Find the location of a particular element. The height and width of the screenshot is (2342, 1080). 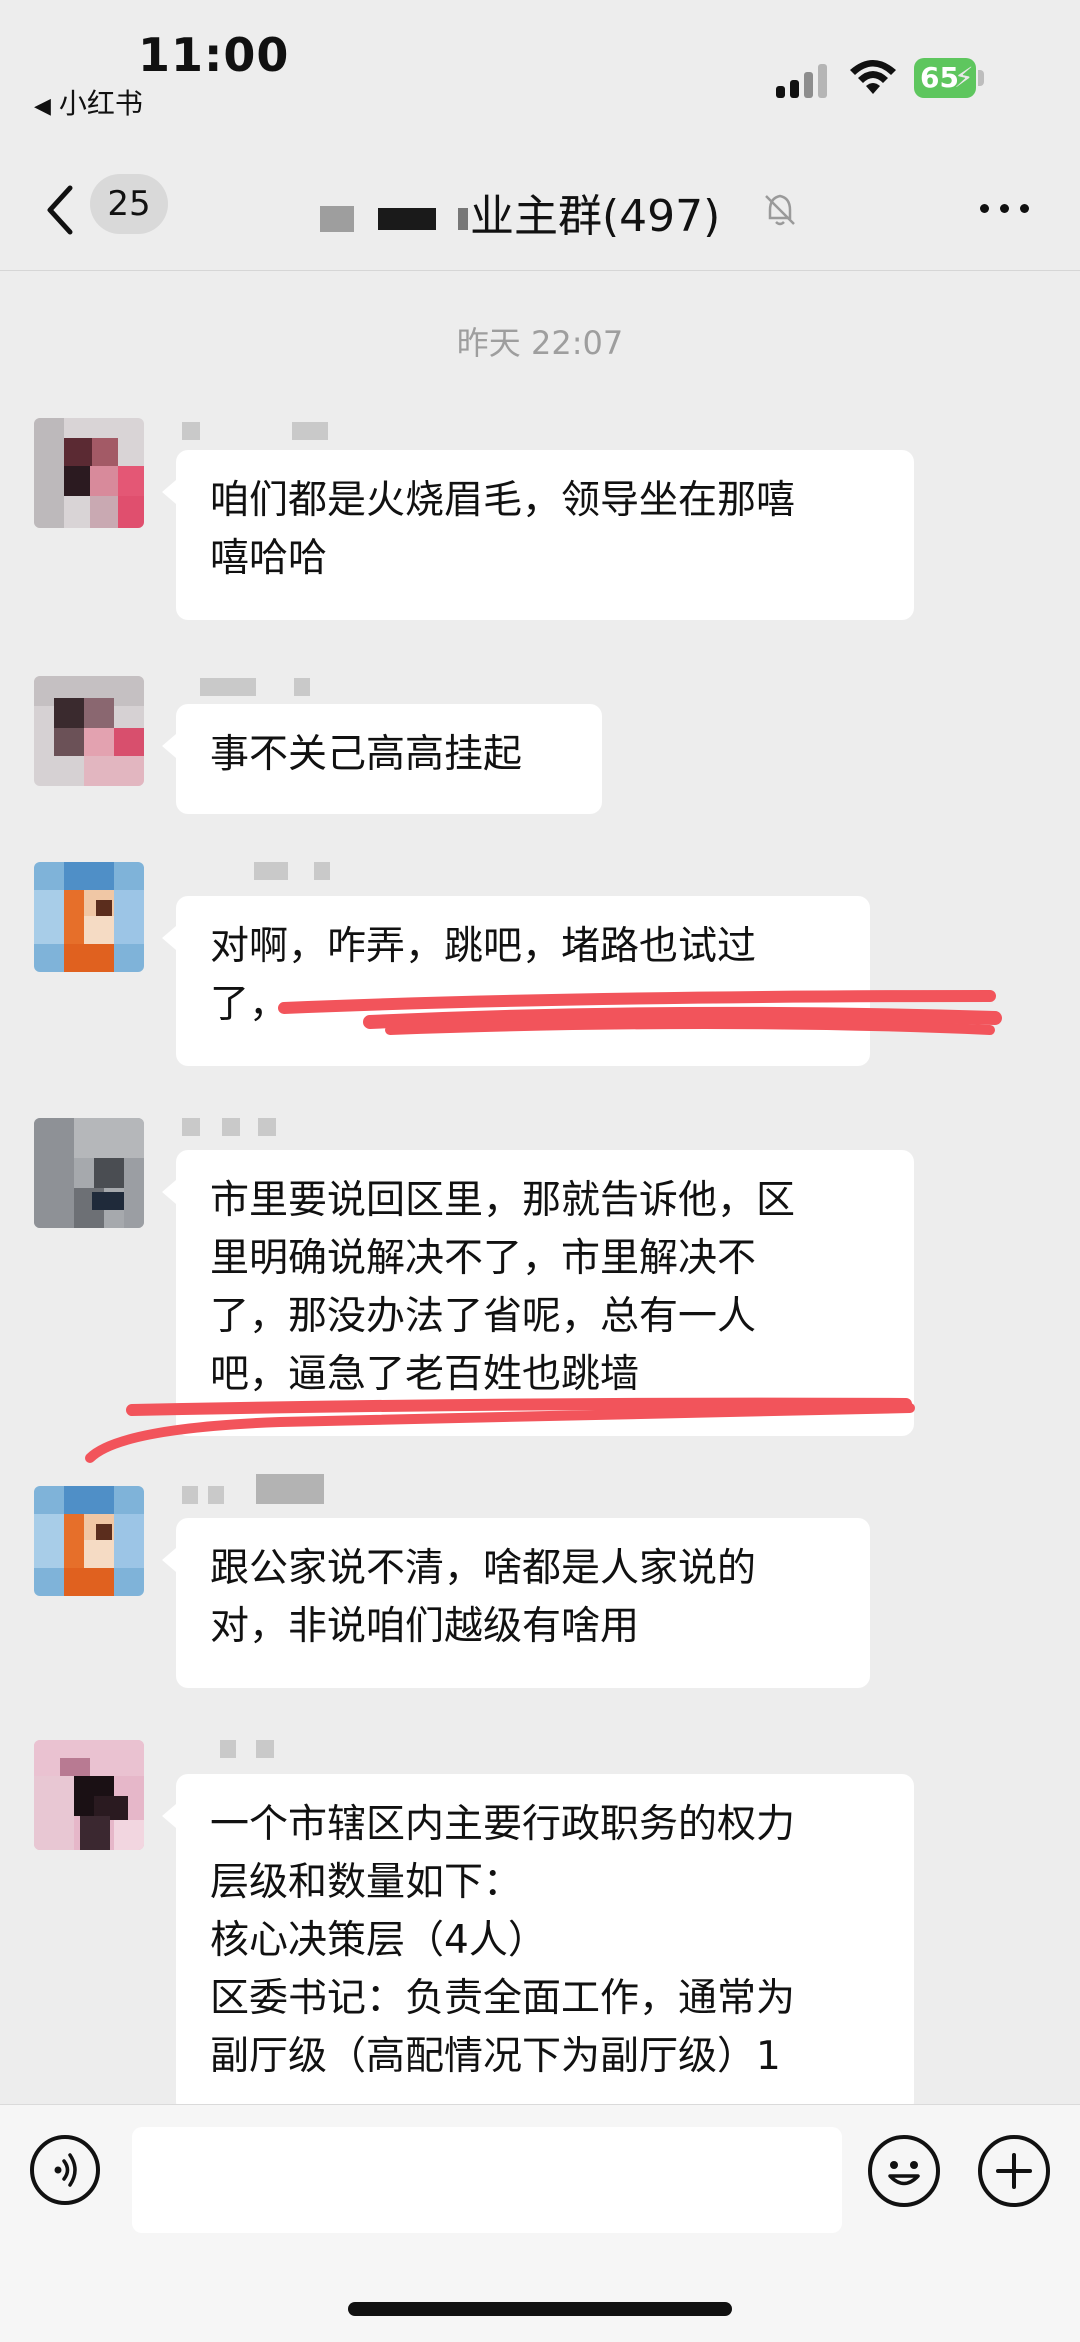

back-triangle-icon: ◀ is located at coordinates (42, 106).